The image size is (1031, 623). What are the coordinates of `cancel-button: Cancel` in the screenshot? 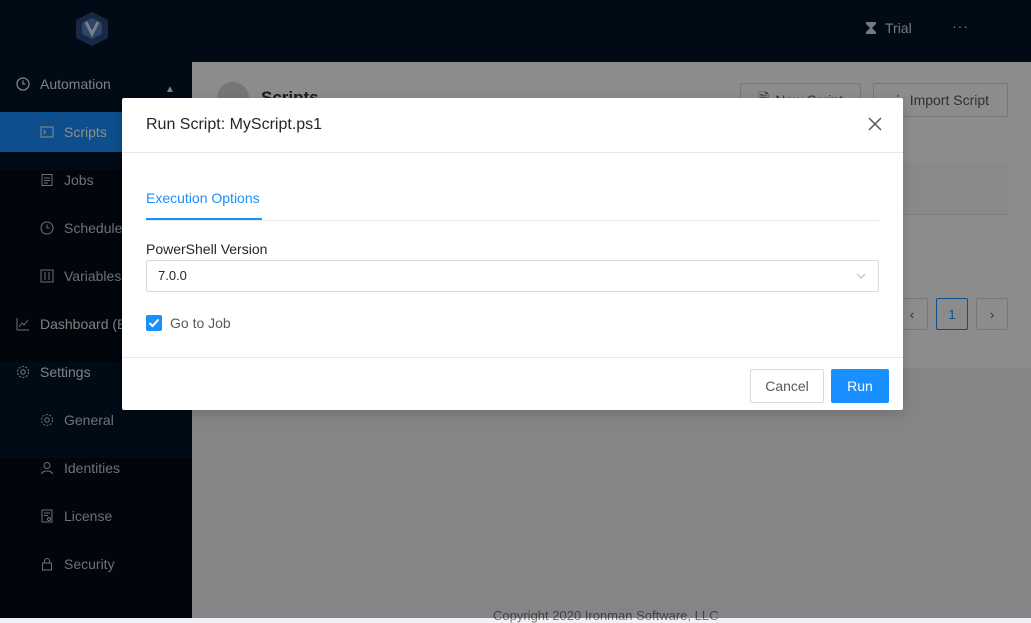 It's located at (787, 386).